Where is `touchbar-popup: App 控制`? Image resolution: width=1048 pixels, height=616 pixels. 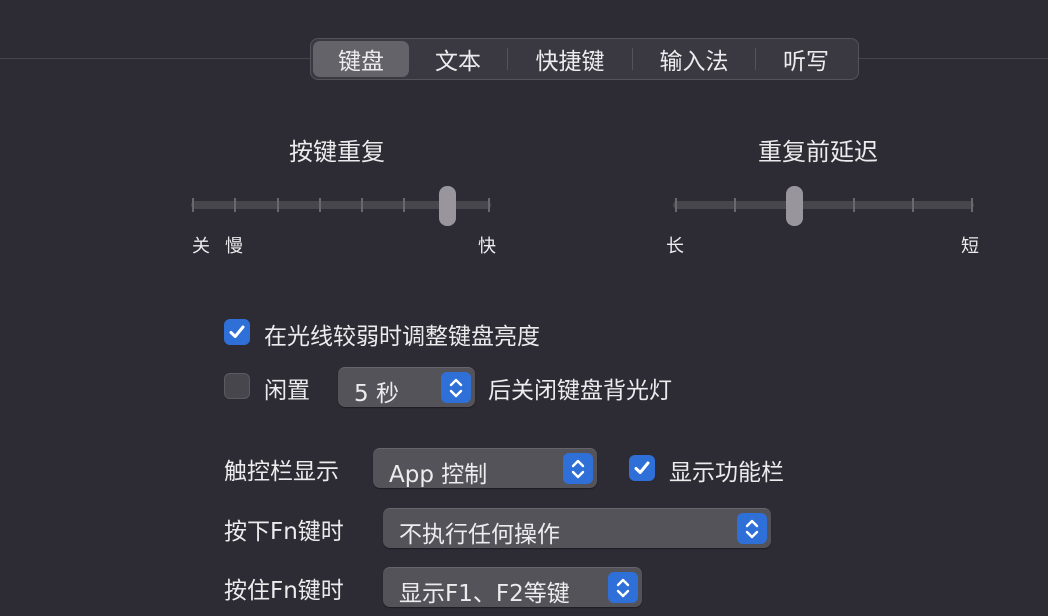
touchbar-popup: App 控制 is located at coordinates (485, 468).